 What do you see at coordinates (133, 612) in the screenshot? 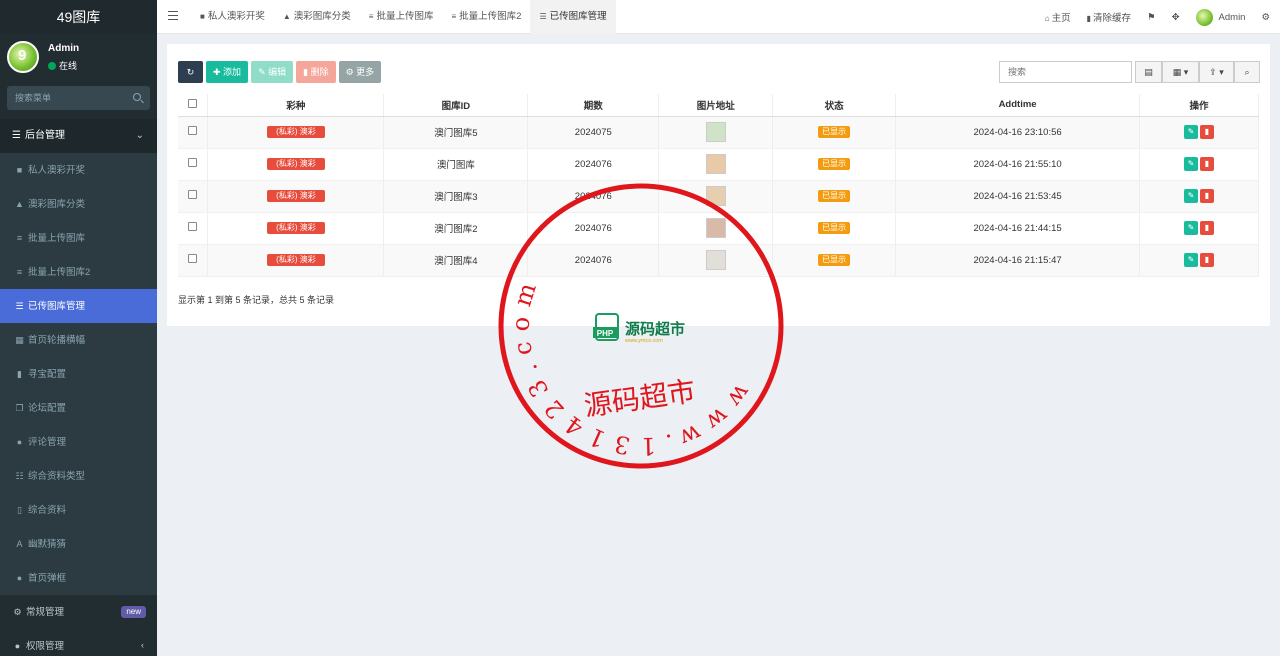
I see `new-badge: new` at bounding box center [133, 612].